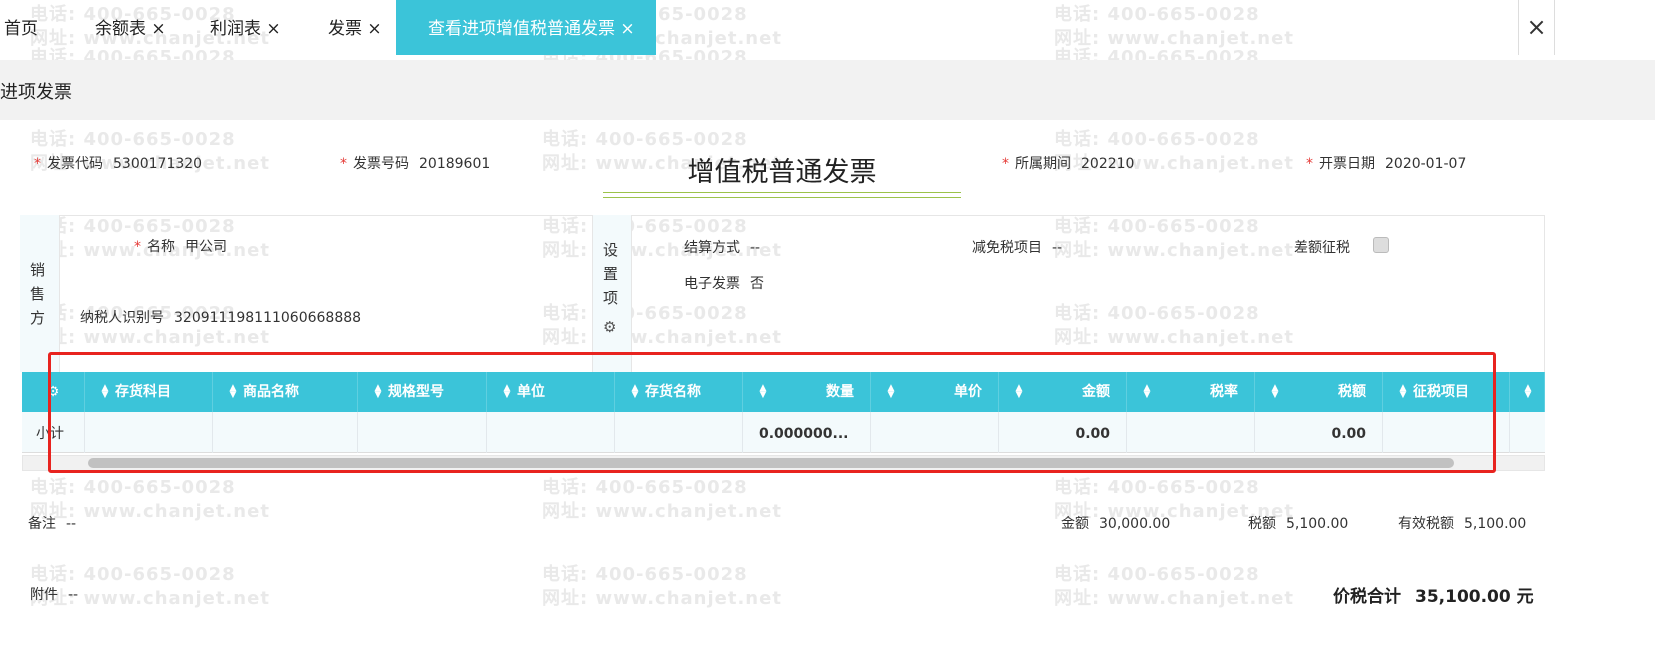 The width and height of the screenshot is (1655, 646). Describe the element at coordinates (52, 524) in the screenshot. I see `remark-field: 备注 --` at that location.